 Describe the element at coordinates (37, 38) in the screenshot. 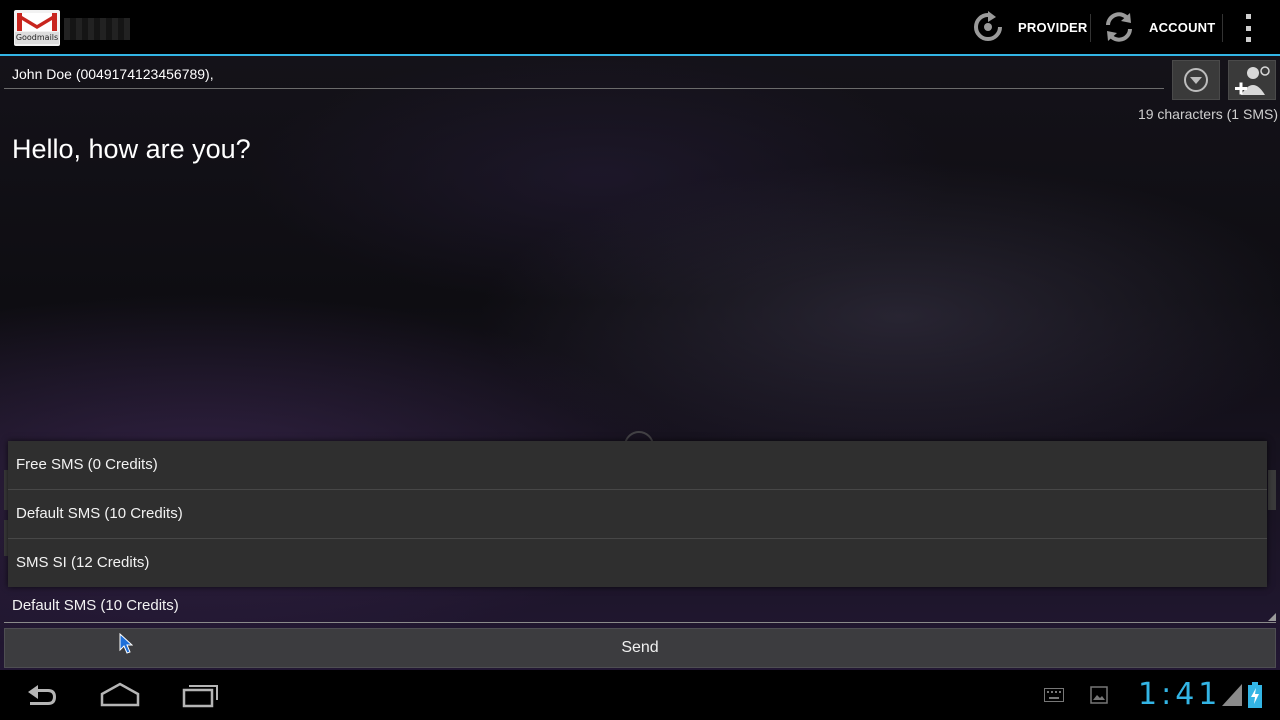

I see `logo-caption: Goodmails` at that location.